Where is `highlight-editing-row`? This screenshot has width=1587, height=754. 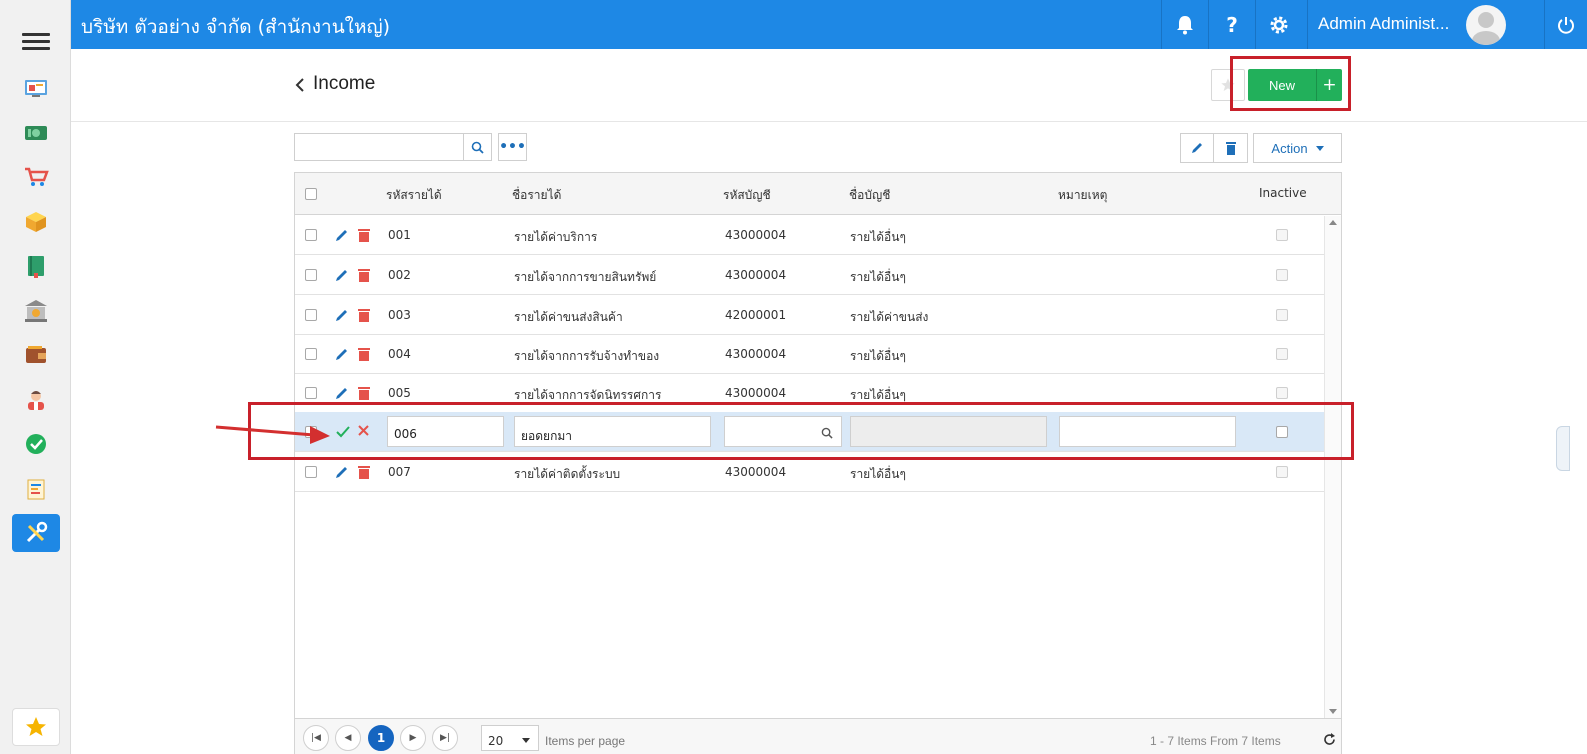
highlight-editing-row is located at coordinates (801, 431).